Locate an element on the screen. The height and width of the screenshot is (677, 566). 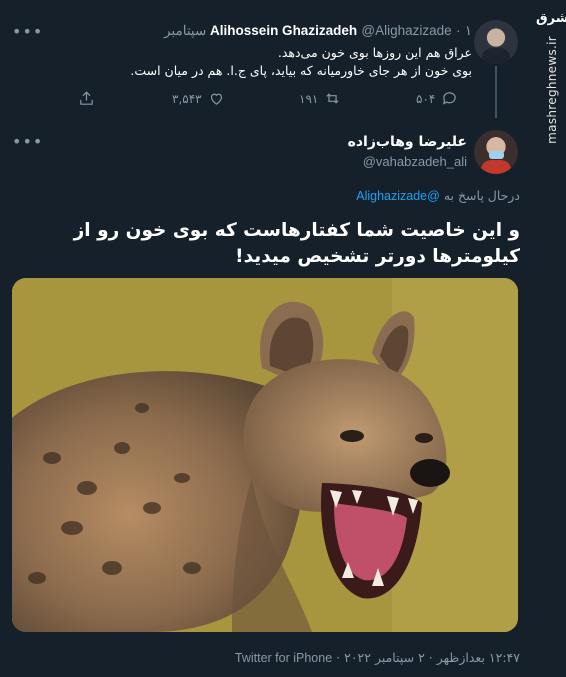
like-icon is located at coordinates (216, 99).